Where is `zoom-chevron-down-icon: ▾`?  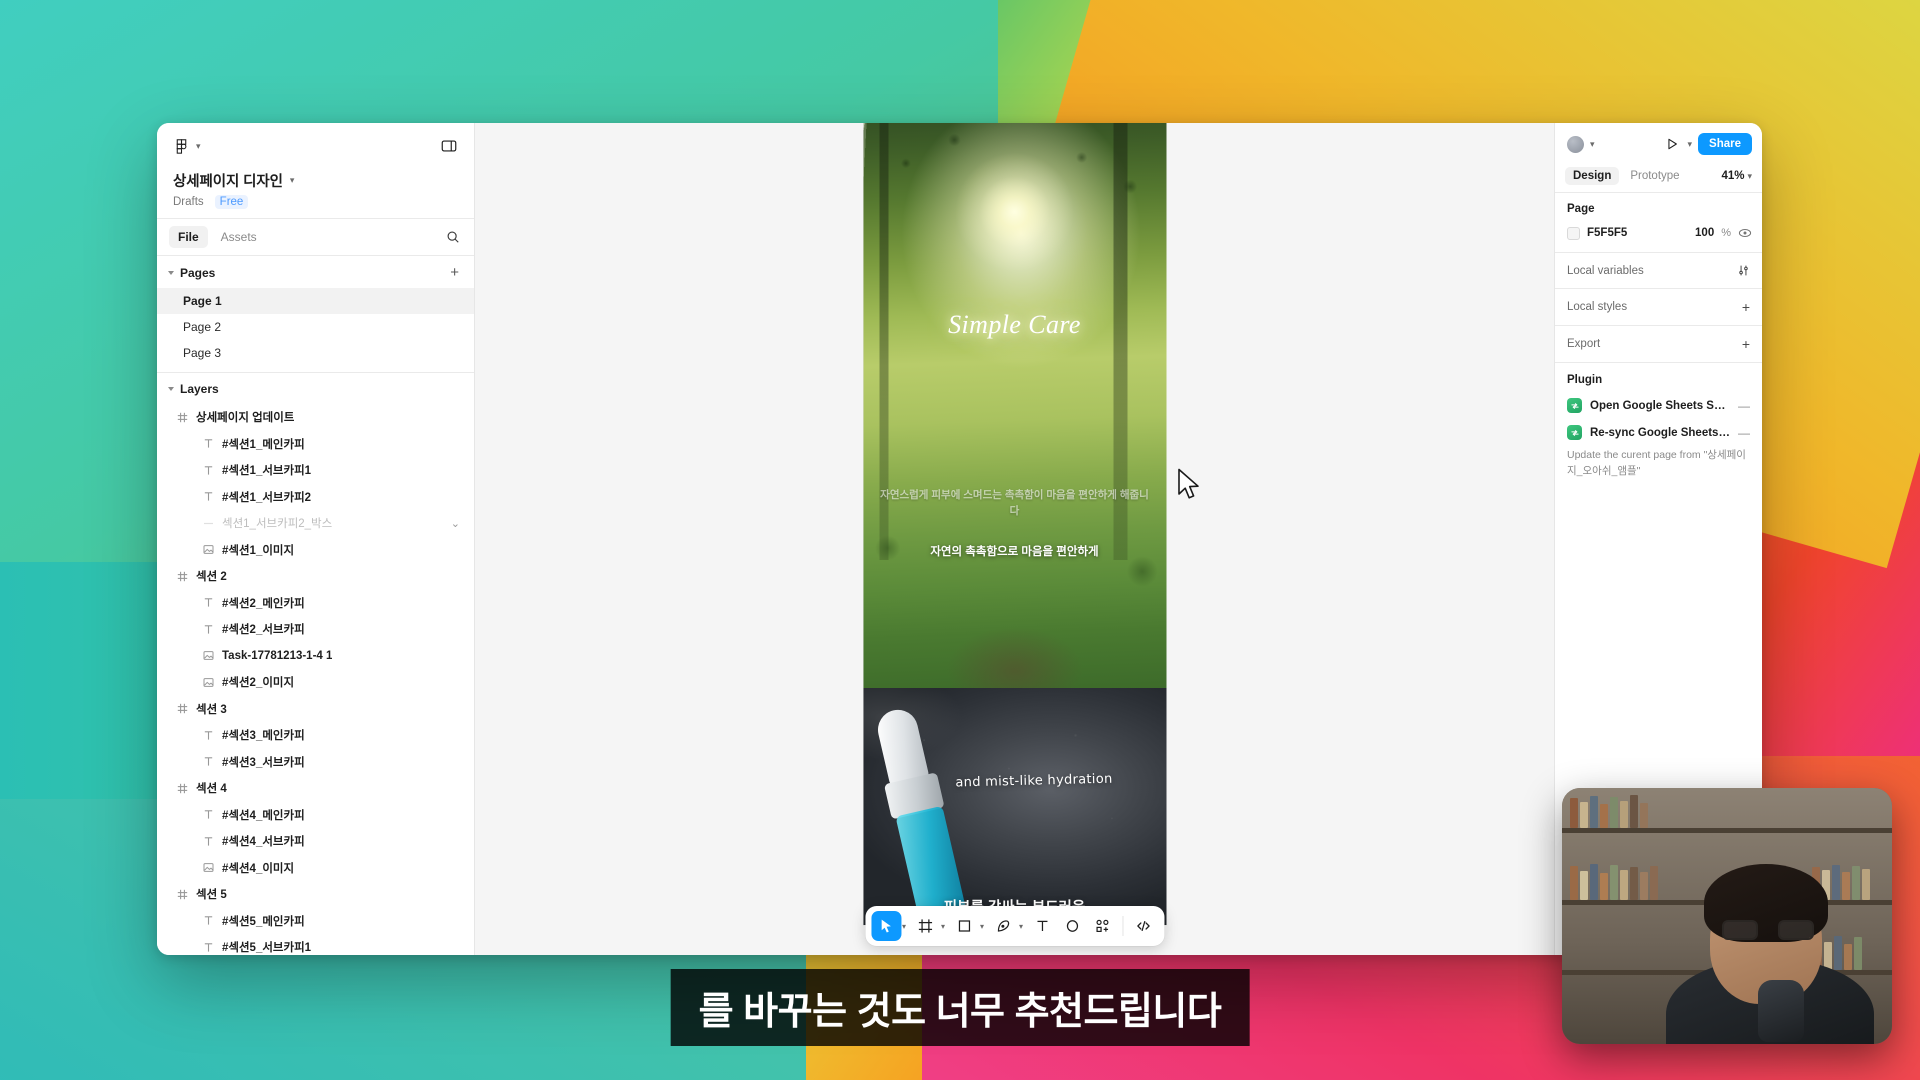 zoom-chevron-down-icon: ▾ is located at coordinates (1749, 176).